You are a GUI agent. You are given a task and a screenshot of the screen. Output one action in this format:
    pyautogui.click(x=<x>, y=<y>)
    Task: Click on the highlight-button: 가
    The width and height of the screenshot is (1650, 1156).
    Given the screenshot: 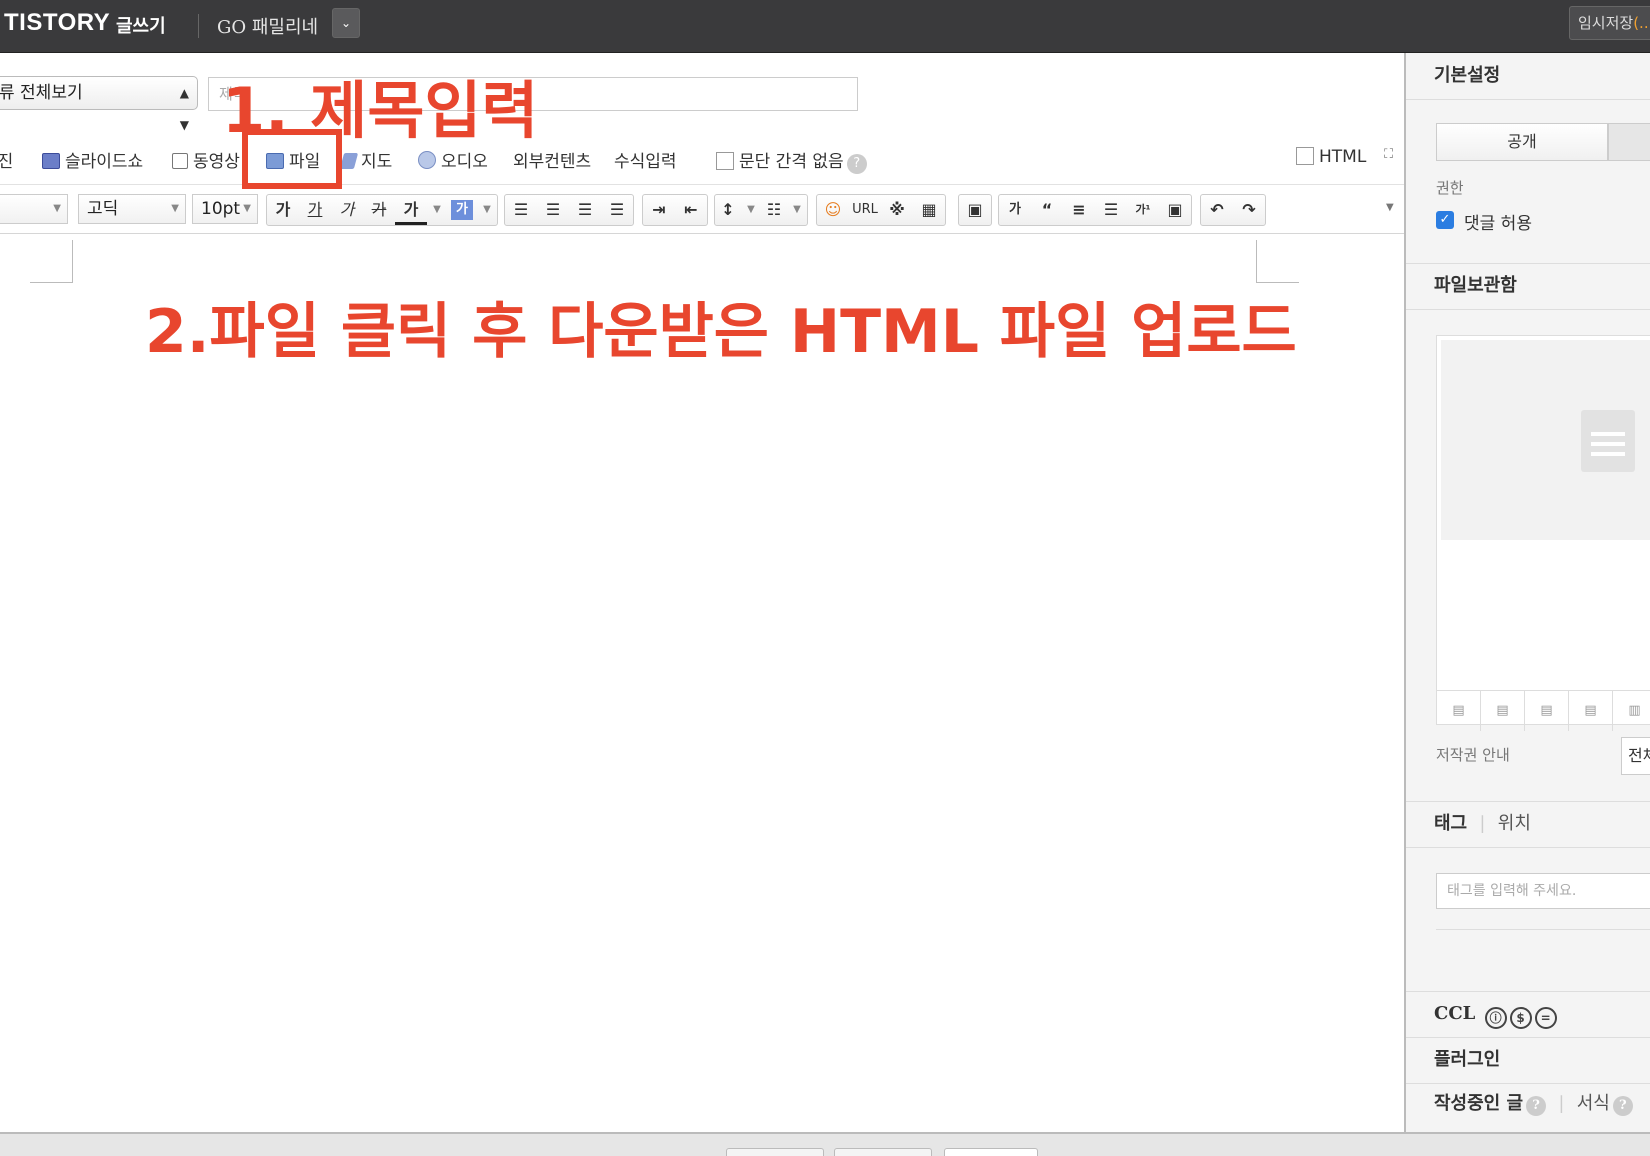 What is the action you would take?
    pyautogui.click(x=462, y=210)
    